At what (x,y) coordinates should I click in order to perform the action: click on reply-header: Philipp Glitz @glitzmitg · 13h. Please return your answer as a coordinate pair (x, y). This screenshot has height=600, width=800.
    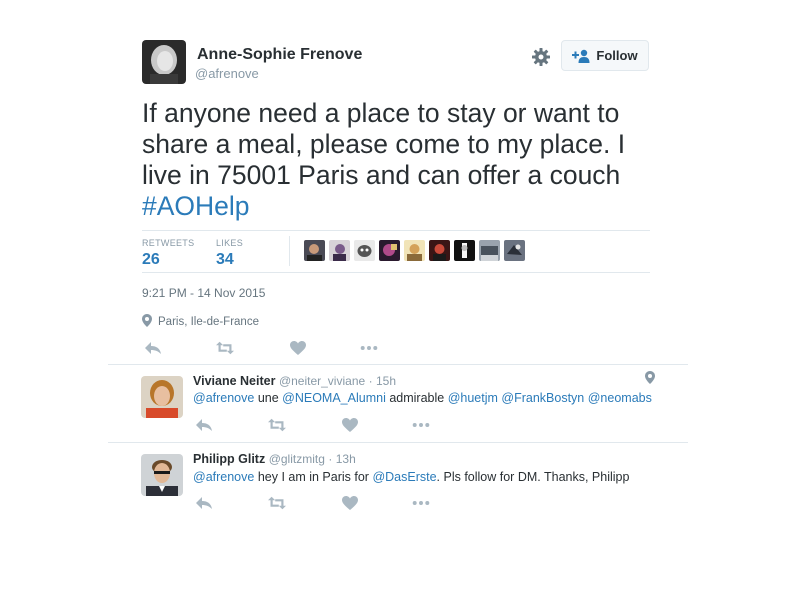
    Looking at the image, I should click on (274, 459).